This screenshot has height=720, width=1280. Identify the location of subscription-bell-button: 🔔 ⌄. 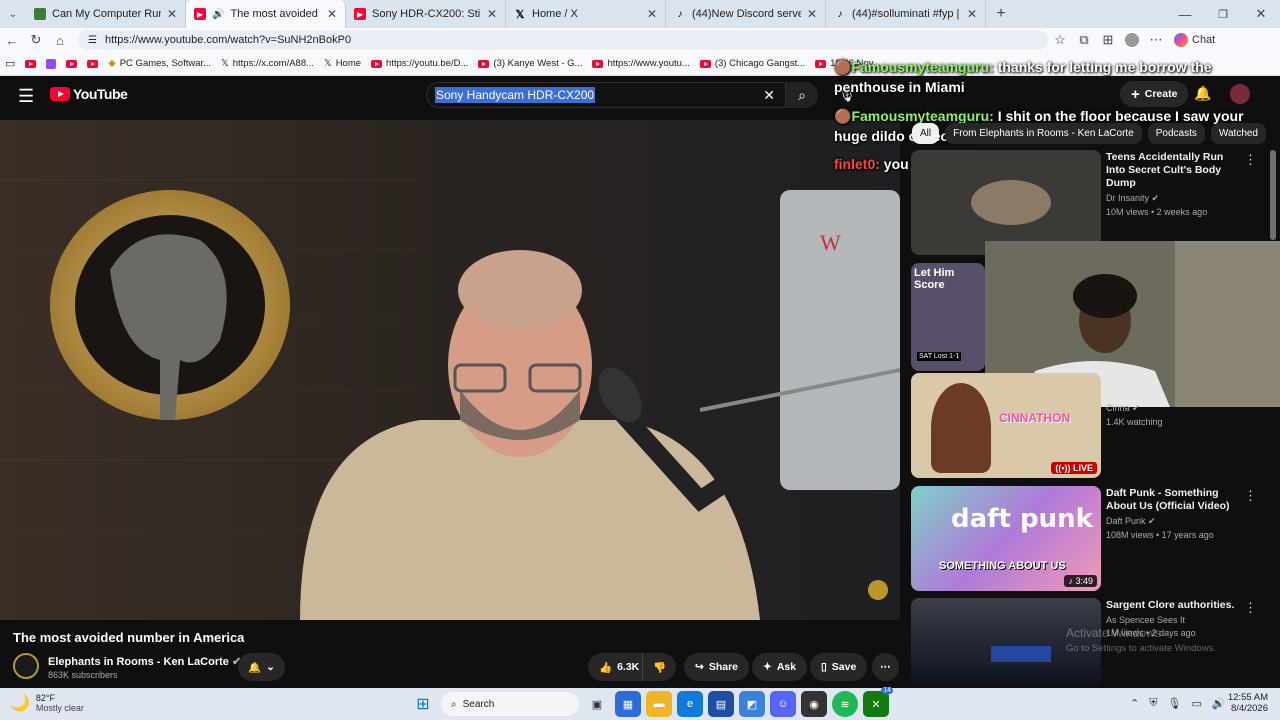
(261, 667).